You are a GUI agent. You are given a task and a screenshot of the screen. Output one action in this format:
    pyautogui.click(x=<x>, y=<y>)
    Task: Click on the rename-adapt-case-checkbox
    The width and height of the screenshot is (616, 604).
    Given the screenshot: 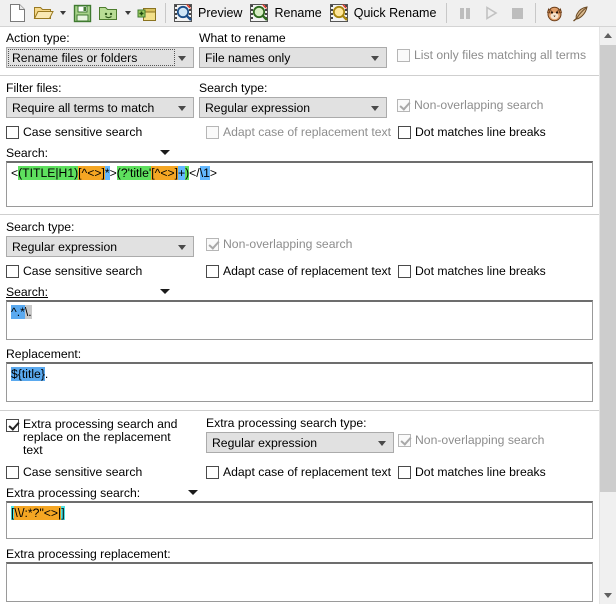 What is the action you would take?
    pyautogui.click(x=212, y=271)
    